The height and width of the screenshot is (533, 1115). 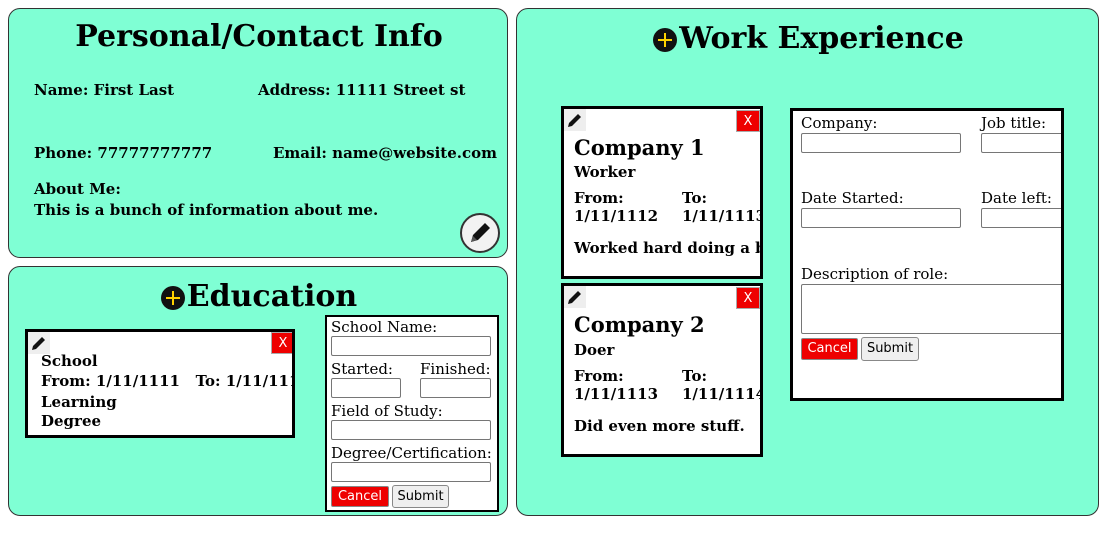 What do you see at coordinates (384, 327) in the screenshot?
I see `school-name-label: School Name:` at bounding box center [384, 327].